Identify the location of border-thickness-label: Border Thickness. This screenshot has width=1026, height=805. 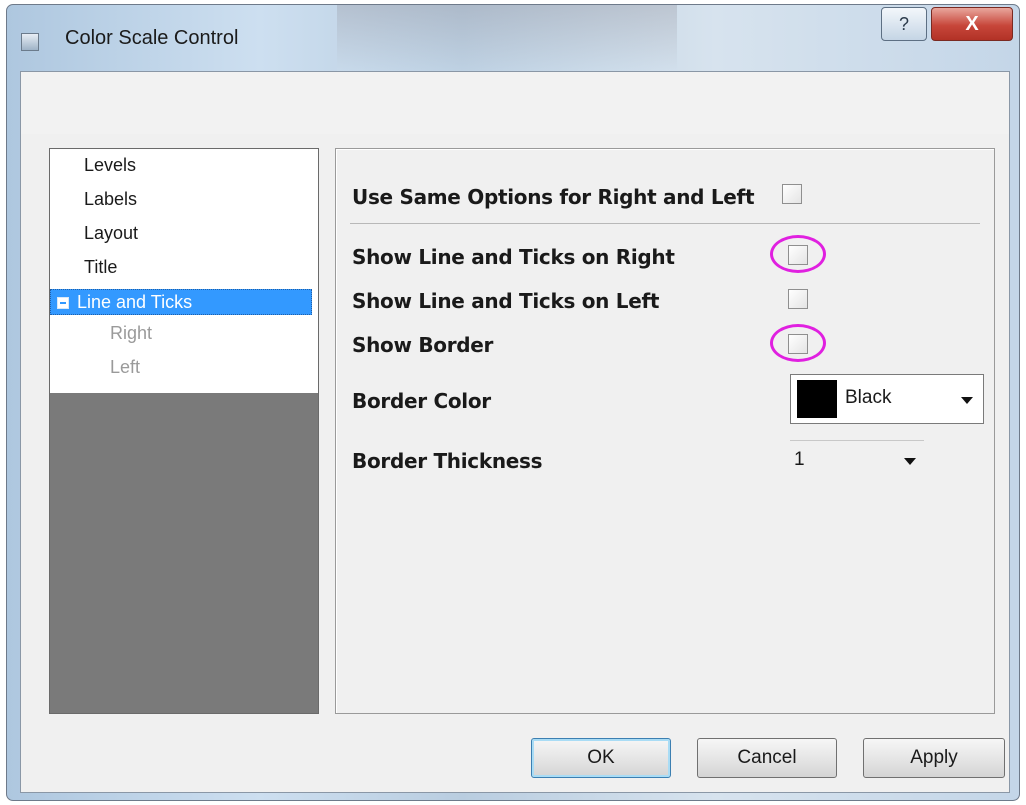
(447, 461).